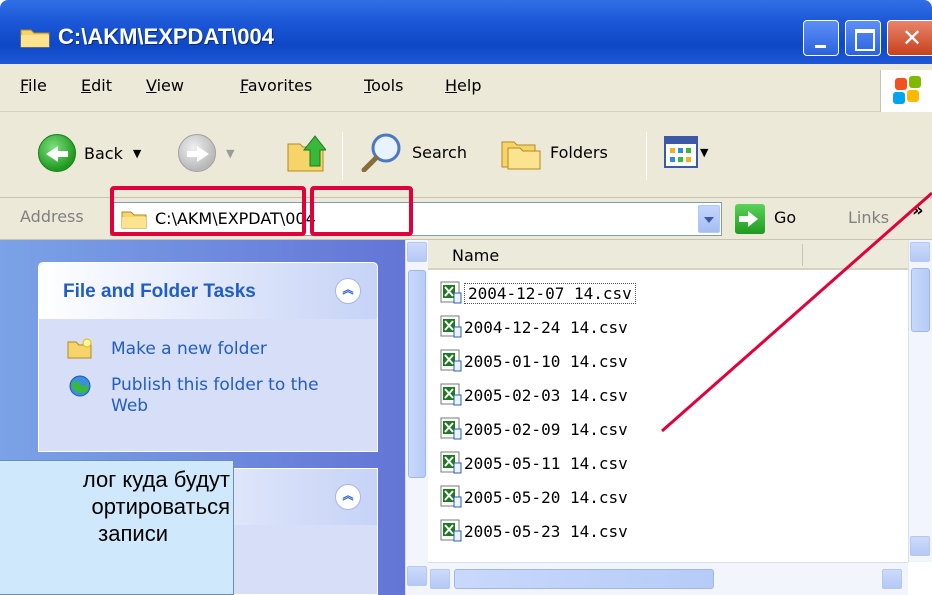 This screenshot has width=932, height=595. I want to click on forward-arrow-icon, so click(197, 153).